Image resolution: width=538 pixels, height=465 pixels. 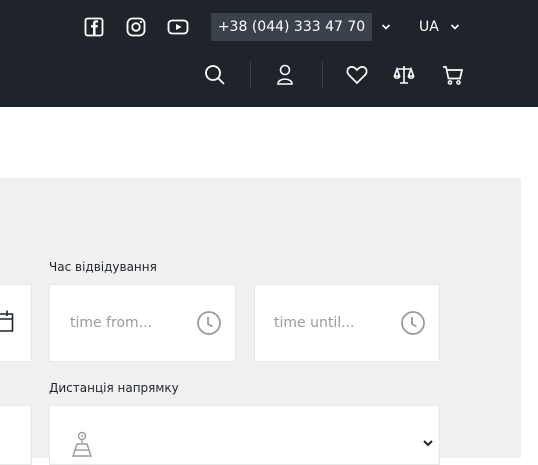 I want to click on direction-distance-label: Дистанція напрямку, so click(x=114, y=388).